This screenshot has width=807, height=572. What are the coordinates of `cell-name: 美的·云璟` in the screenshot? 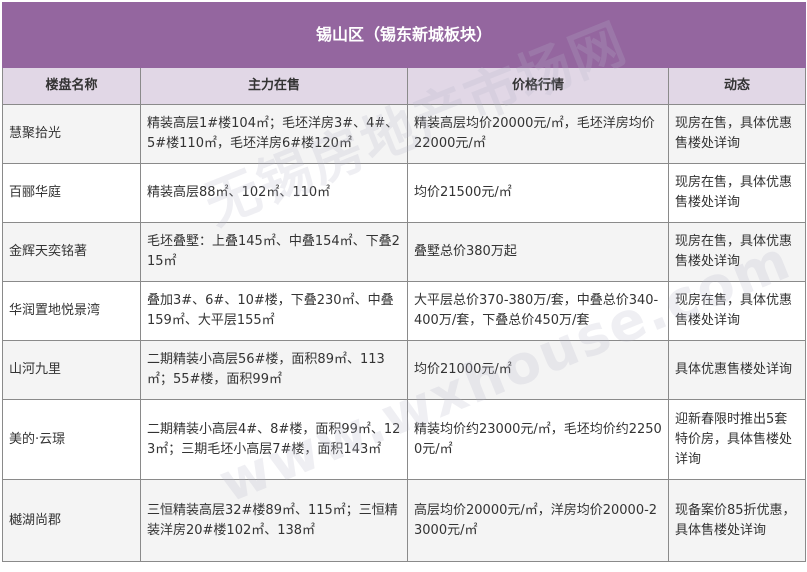 It's located at (71, 439).